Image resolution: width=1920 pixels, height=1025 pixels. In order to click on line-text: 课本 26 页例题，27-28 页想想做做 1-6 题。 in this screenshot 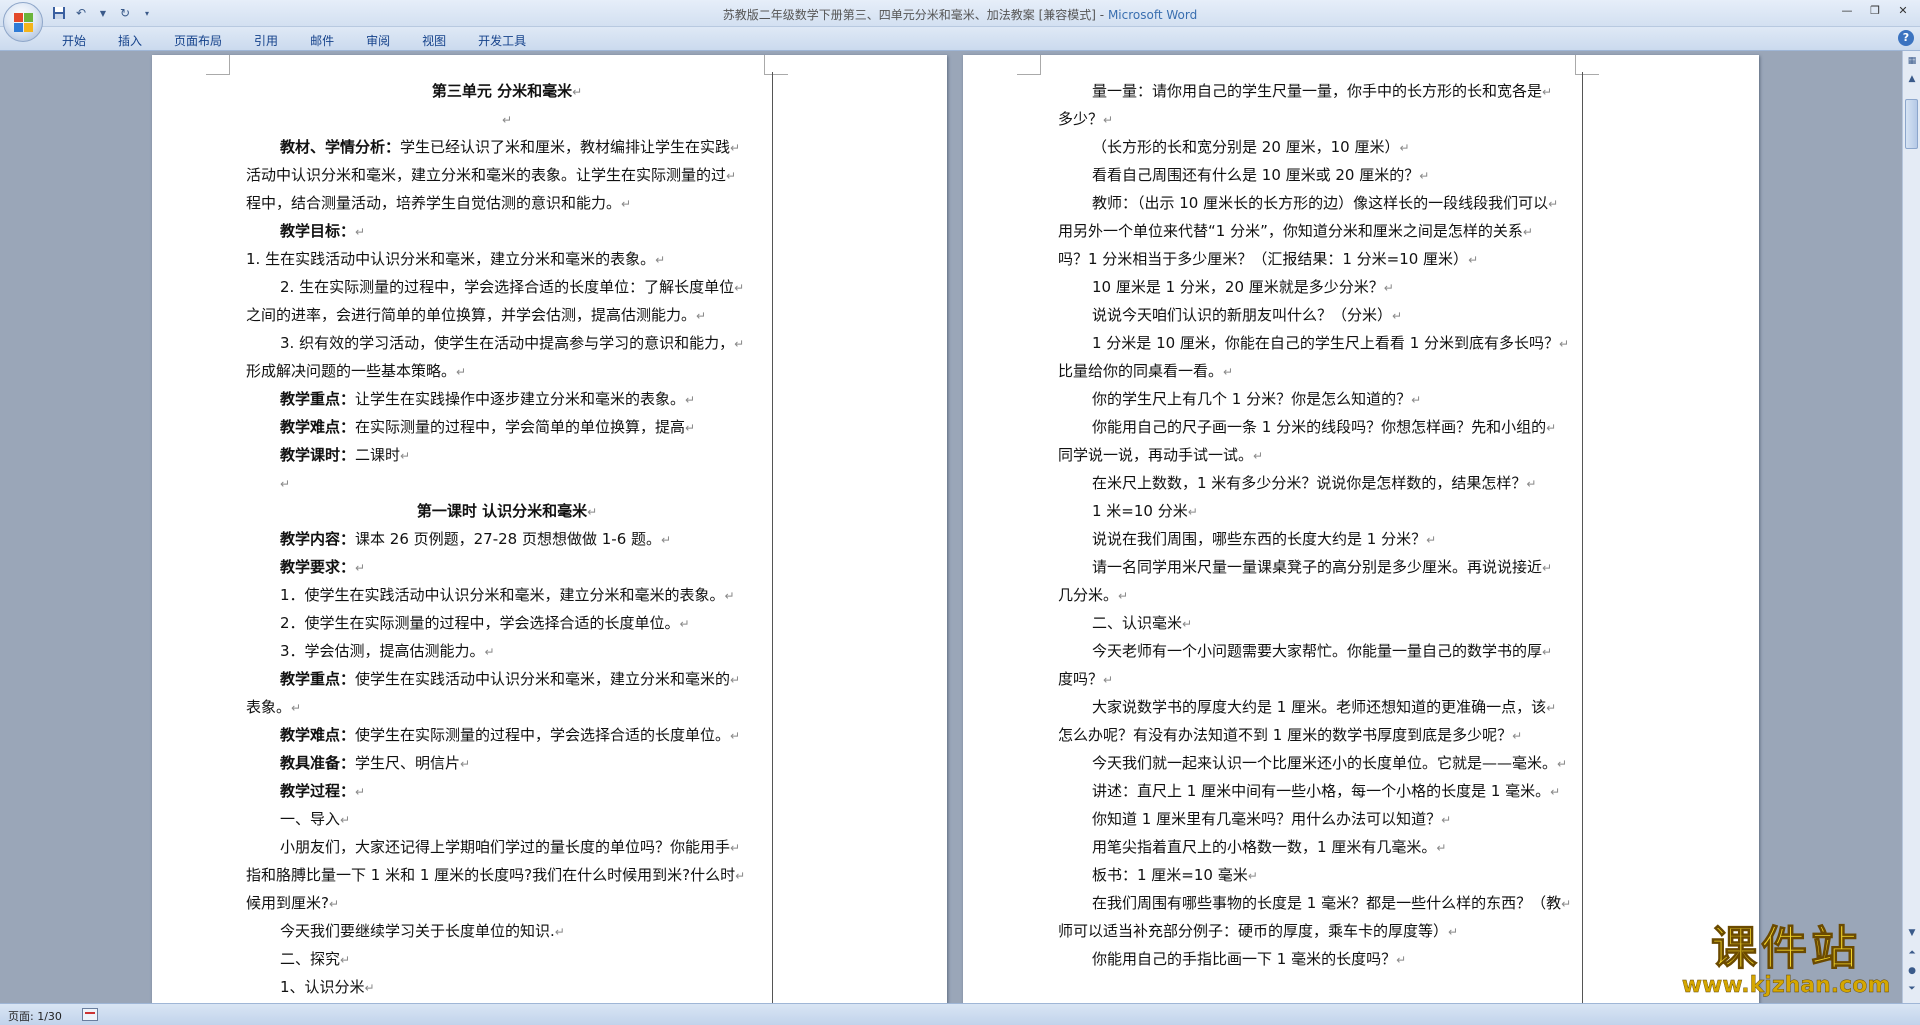, I will do `click(508, 539)`.